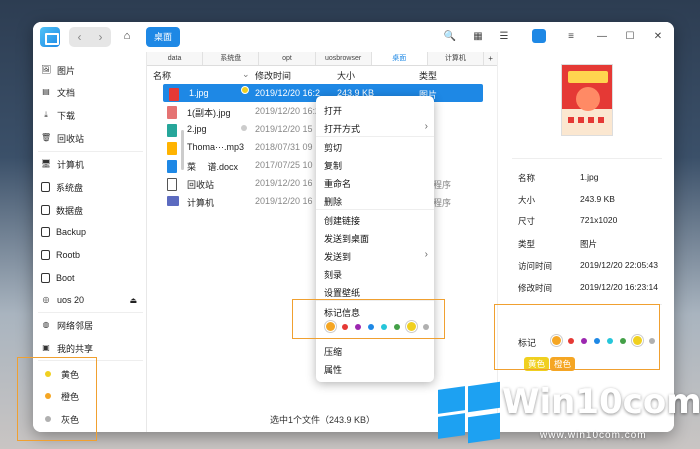 The image size is (700, 449). I want to click on tab-system-disk: 系统盘, so click(231, 58).